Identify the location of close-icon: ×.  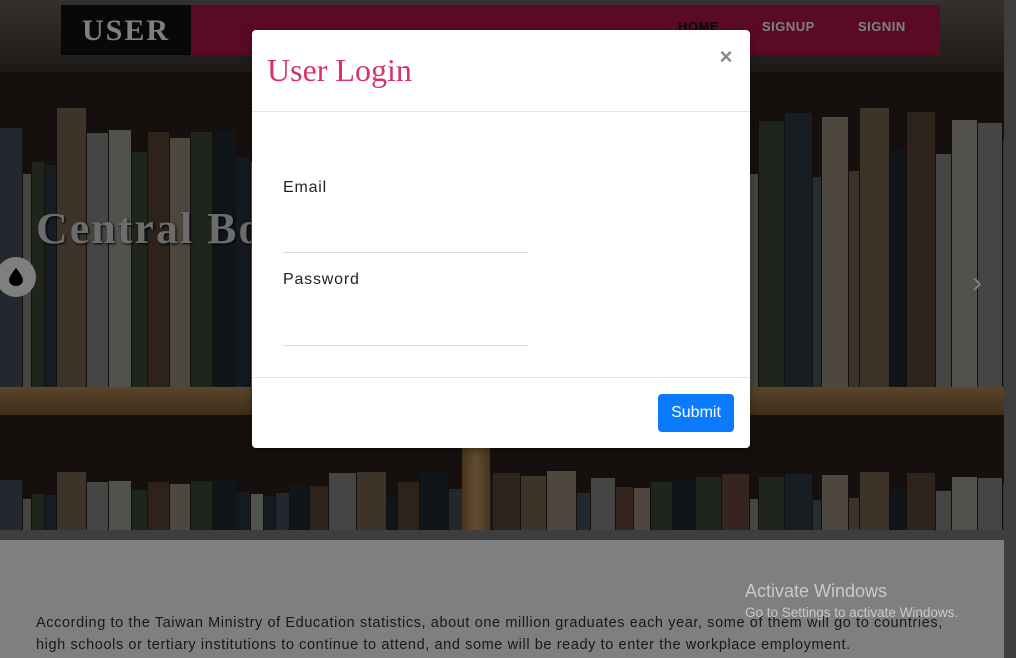
(726, 56).